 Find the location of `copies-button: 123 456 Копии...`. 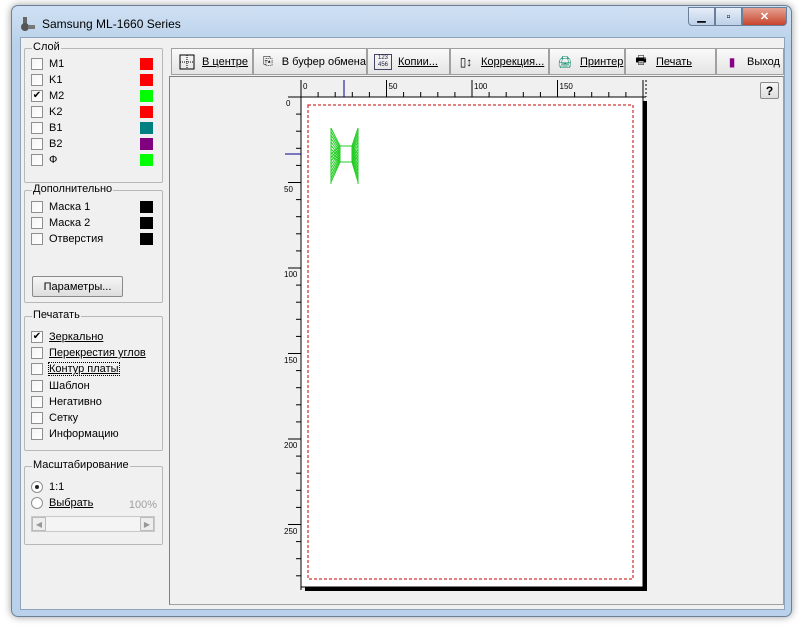

copies-button: 123 456 Копии... is located at coordinates (408, 61).